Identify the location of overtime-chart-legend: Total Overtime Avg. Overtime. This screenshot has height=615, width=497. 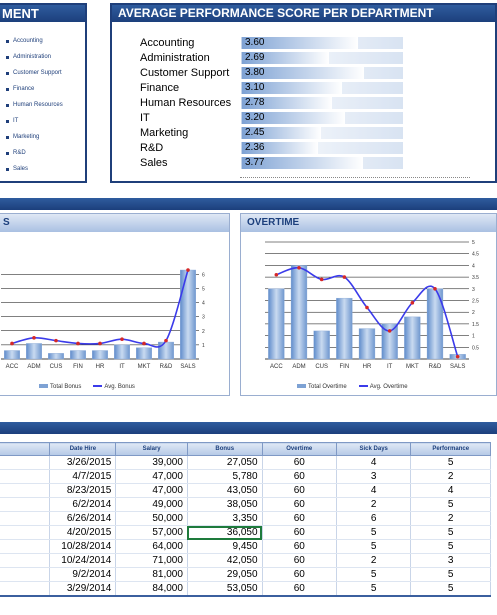
(352, 387).